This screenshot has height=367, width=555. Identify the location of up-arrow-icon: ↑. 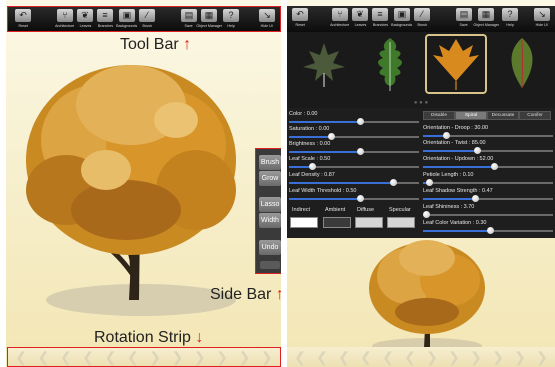
(278, 294).